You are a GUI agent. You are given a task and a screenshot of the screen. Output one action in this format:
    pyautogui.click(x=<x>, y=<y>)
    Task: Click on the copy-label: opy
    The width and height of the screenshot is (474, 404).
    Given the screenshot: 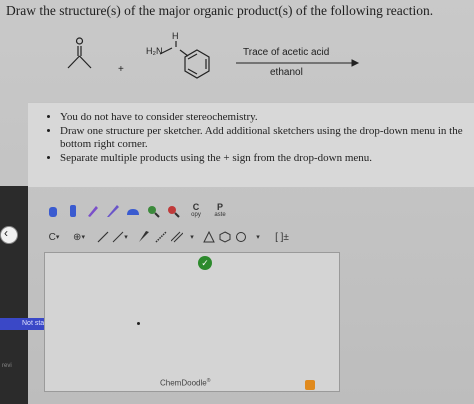 What is the action you would take?
    pyautogui.click(x=196, y=215)
    